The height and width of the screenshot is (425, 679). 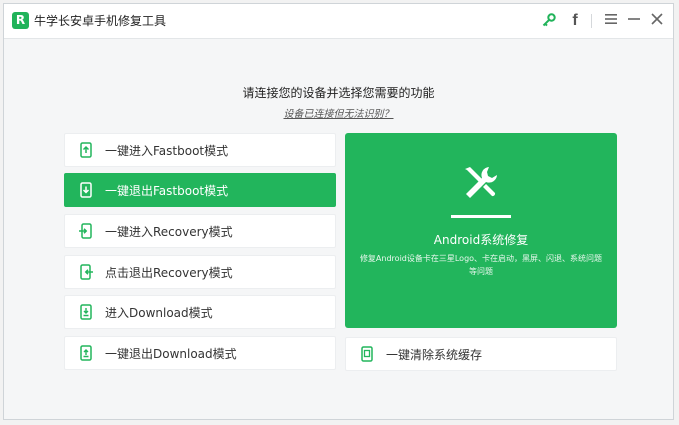 What do you see at coordinates (169, 273) in the screenshot?
I see `exit-recovery-label: 点击退出Recovery模式` at bounding box center [169, 273].